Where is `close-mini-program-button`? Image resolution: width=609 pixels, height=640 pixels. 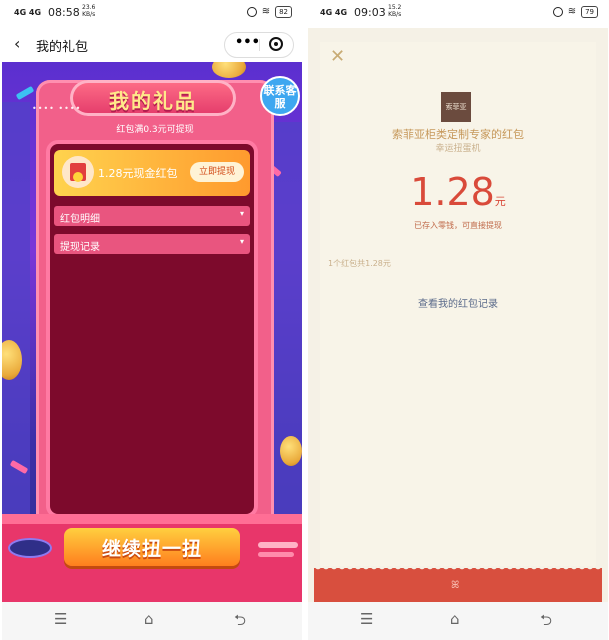
close-mini-program-button is located at coordinates (276, 44).